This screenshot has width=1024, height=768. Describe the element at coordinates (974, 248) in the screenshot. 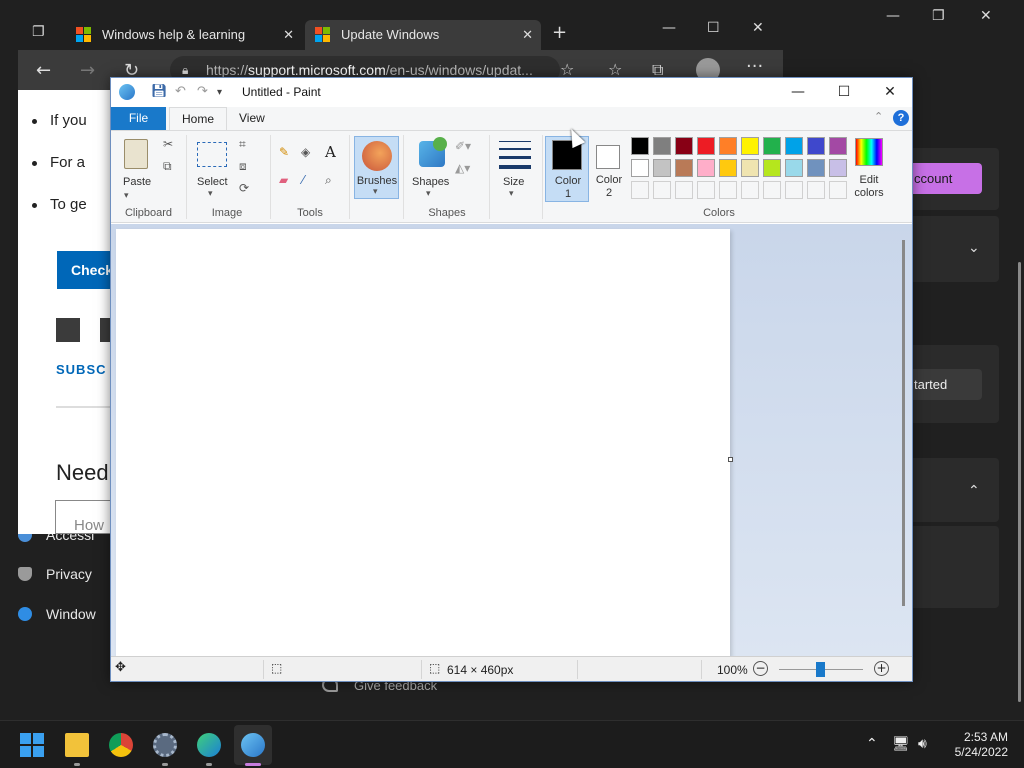

I see `chevron-down-icon: ⌄` at that location.